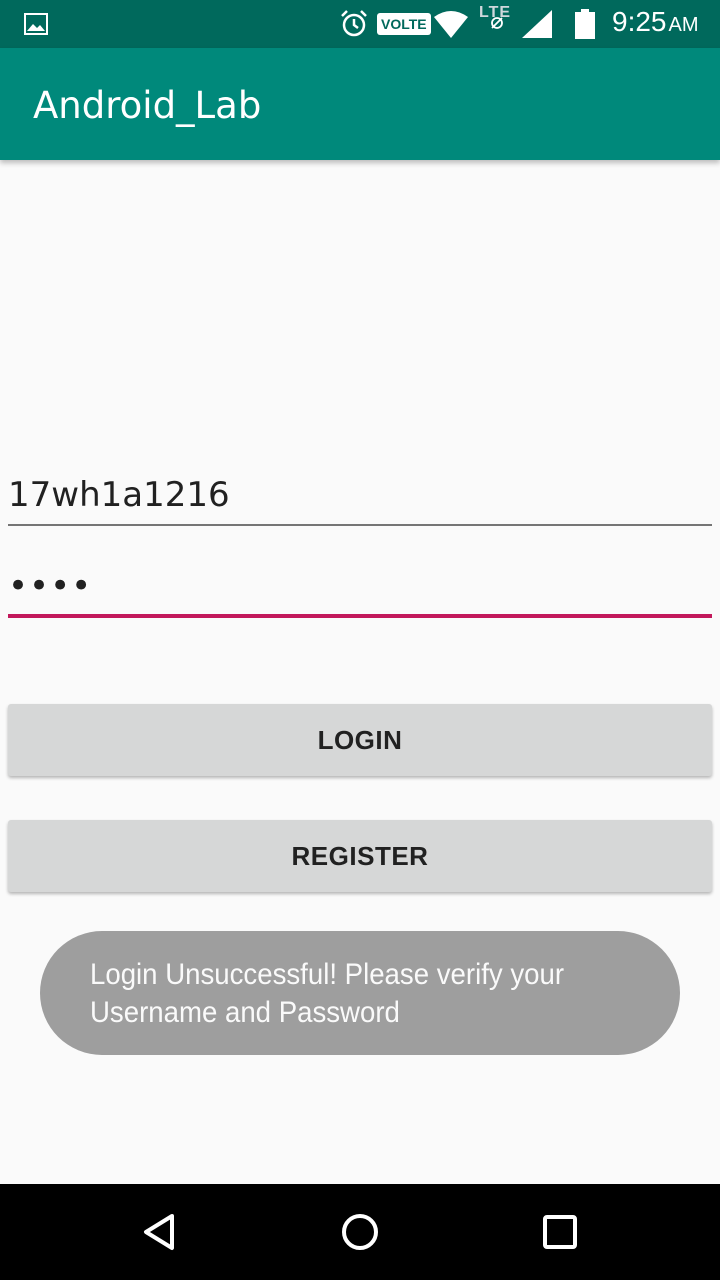 The height and width of the screenshot is (1280, 720). What do you see at coordinates (327, 974) in the screenshot?
I see `toast-line-1: Login Unsuccessful! Please verify your` at bounding box center [327, 974].